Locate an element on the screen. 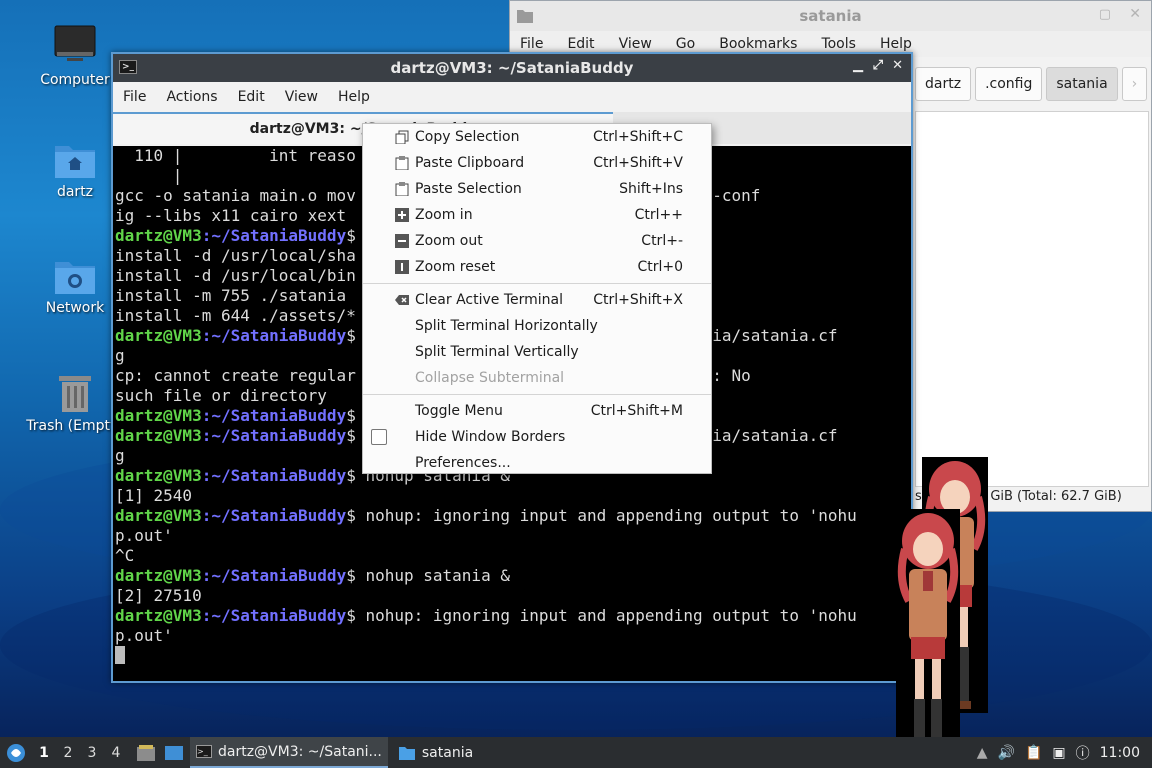 This screenshot has height=768, width=1152. menu-item-zoom-out: Zoom out Ctrl+- is located at coordinates (537, 241).